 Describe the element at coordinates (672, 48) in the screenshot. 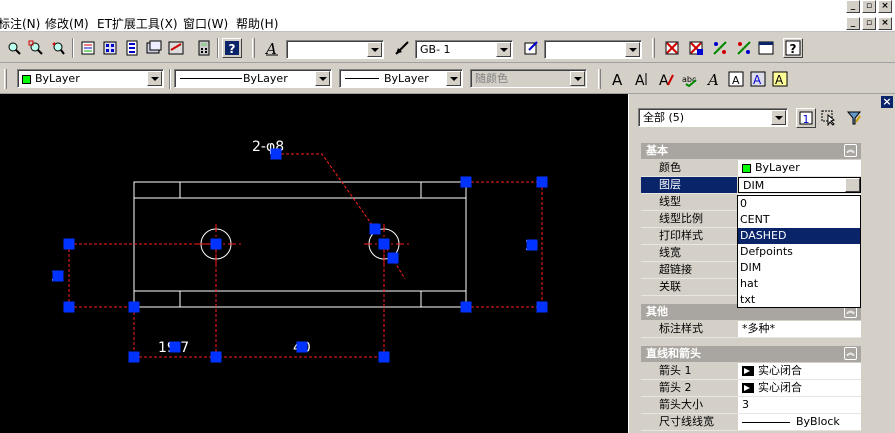

I see `et-tool-1-icon` at that location.